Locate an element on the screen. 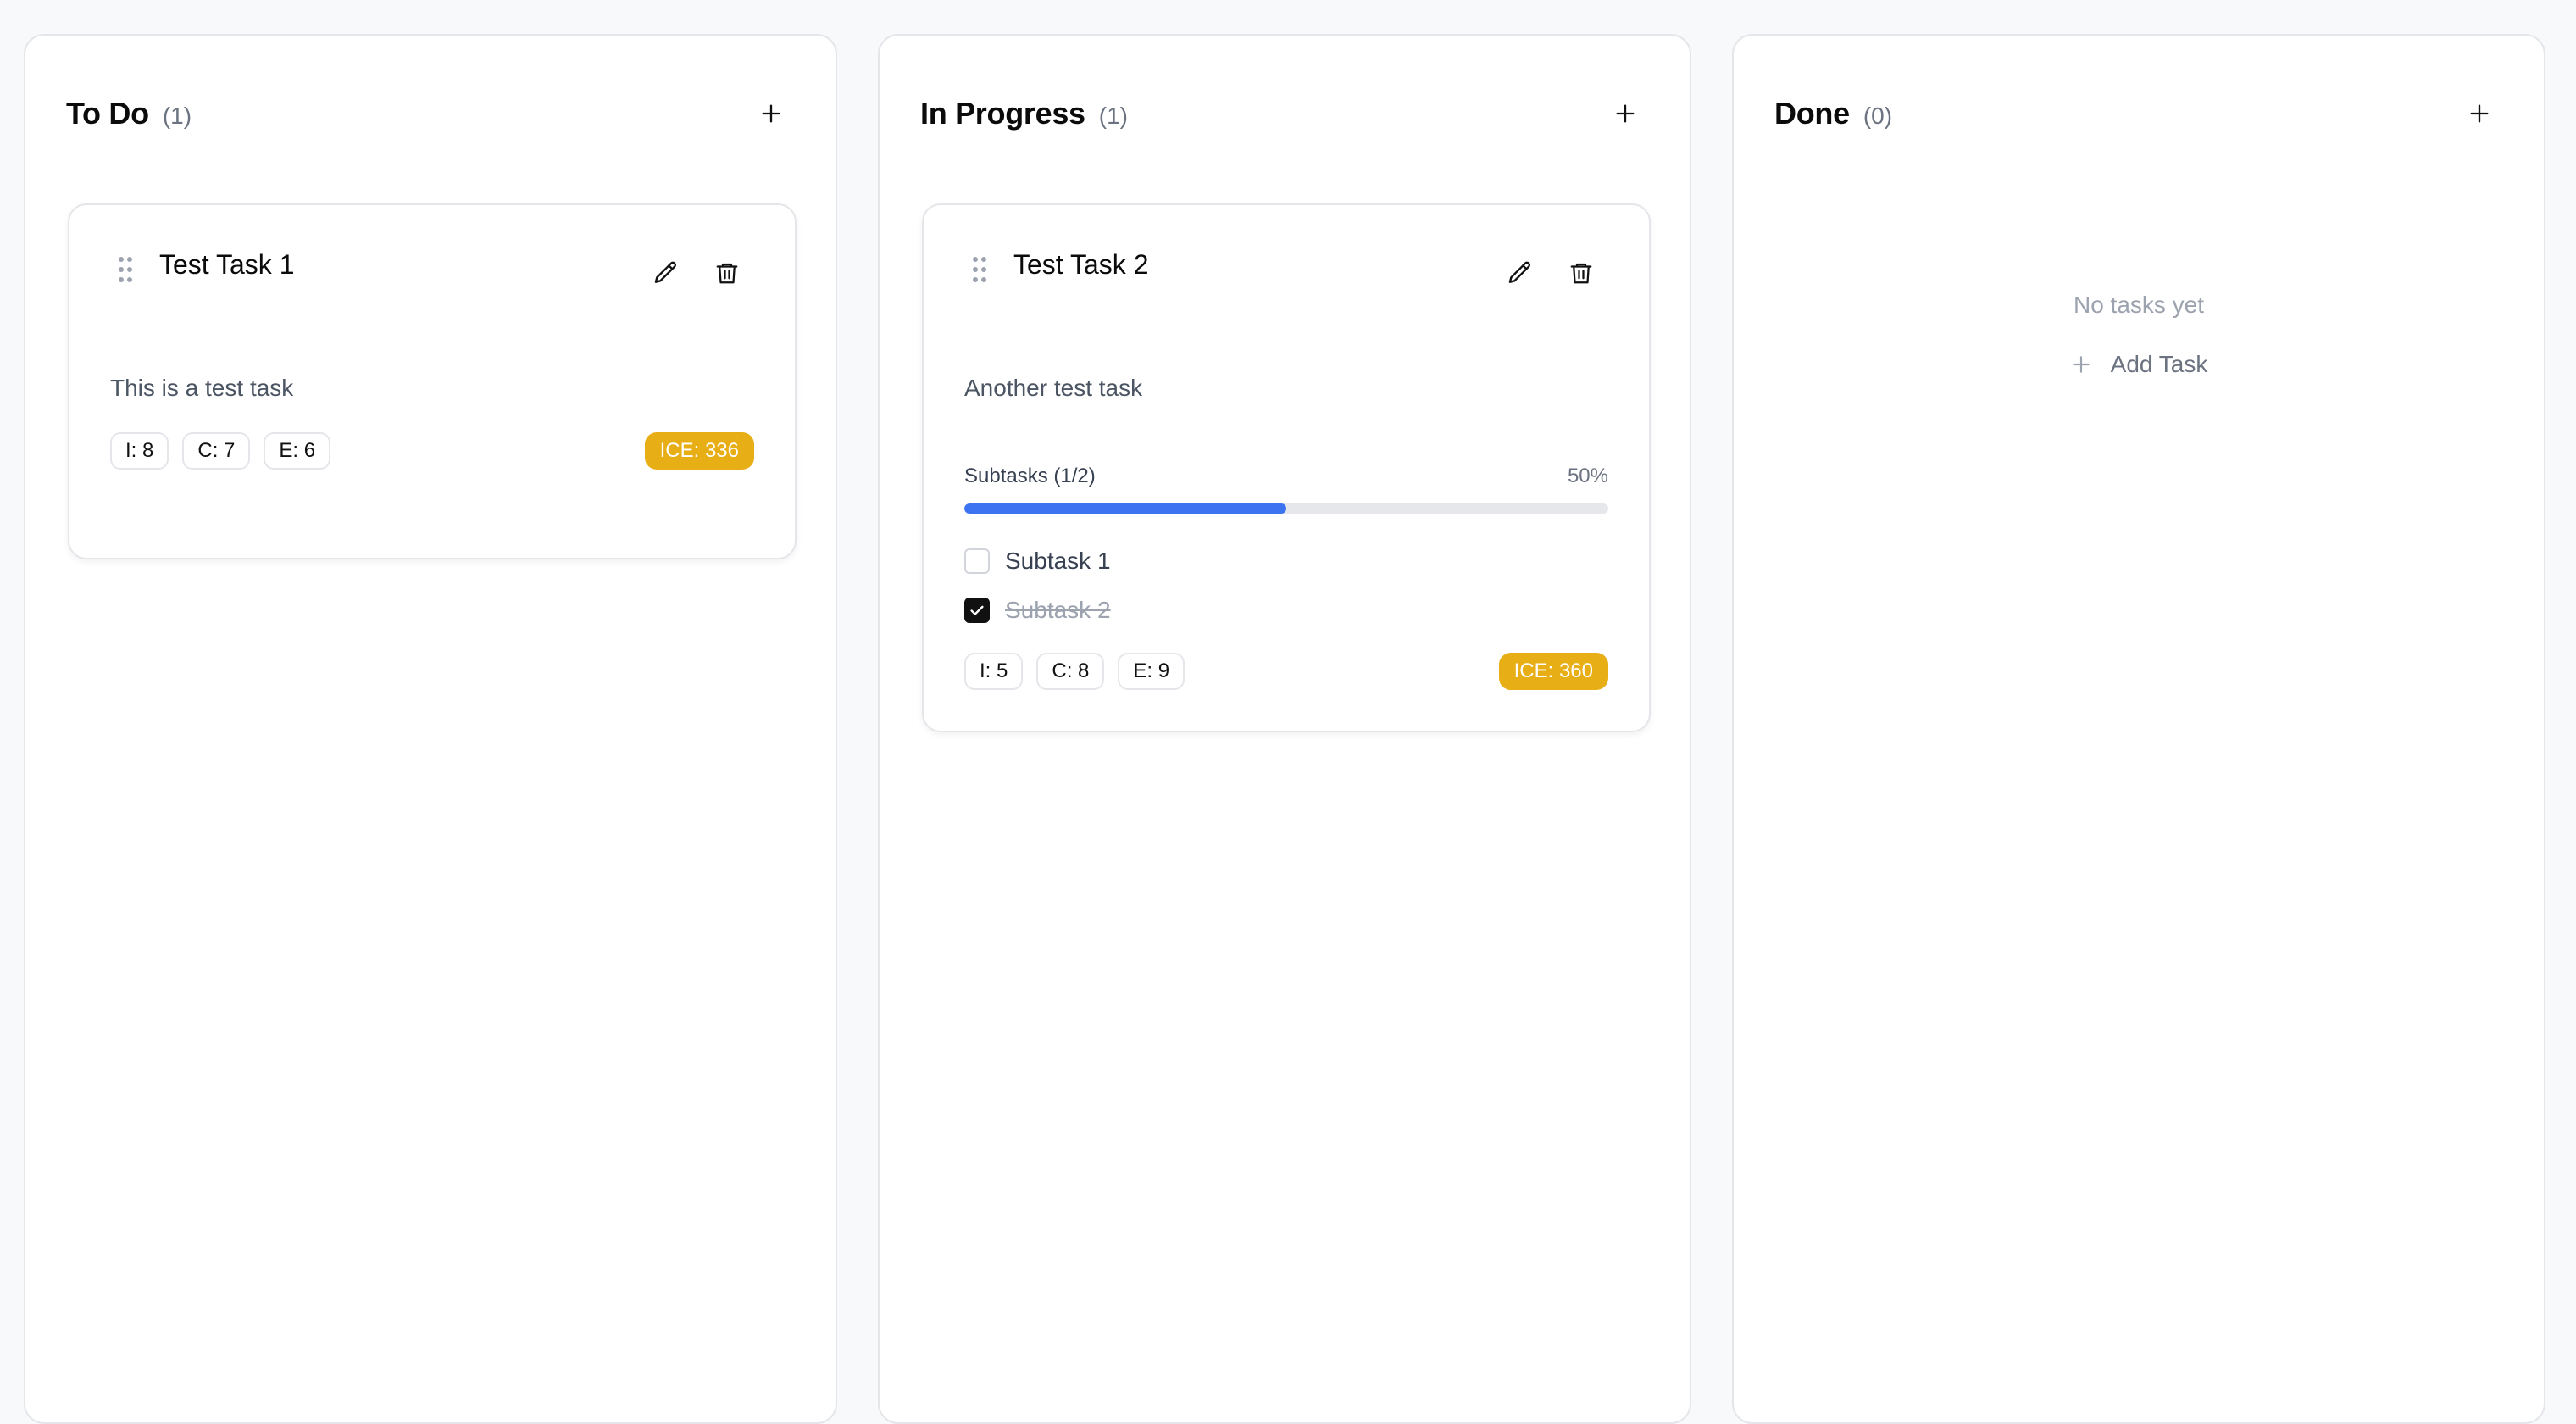 Image resolution: width=2576 pixels, height=1424 pixels. check-icon is located at coordinates (977, 610).